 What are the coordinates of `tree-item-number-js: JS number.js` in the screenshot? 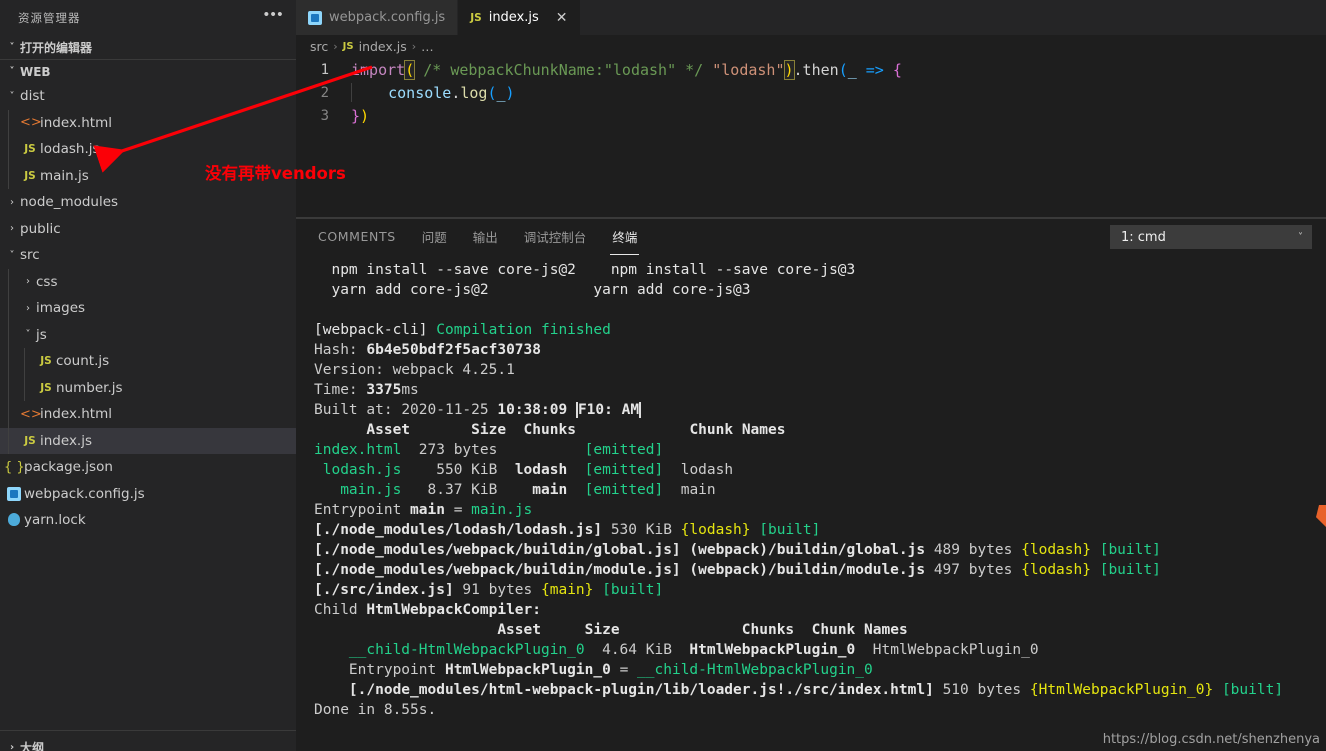 It's located at (148, 387).